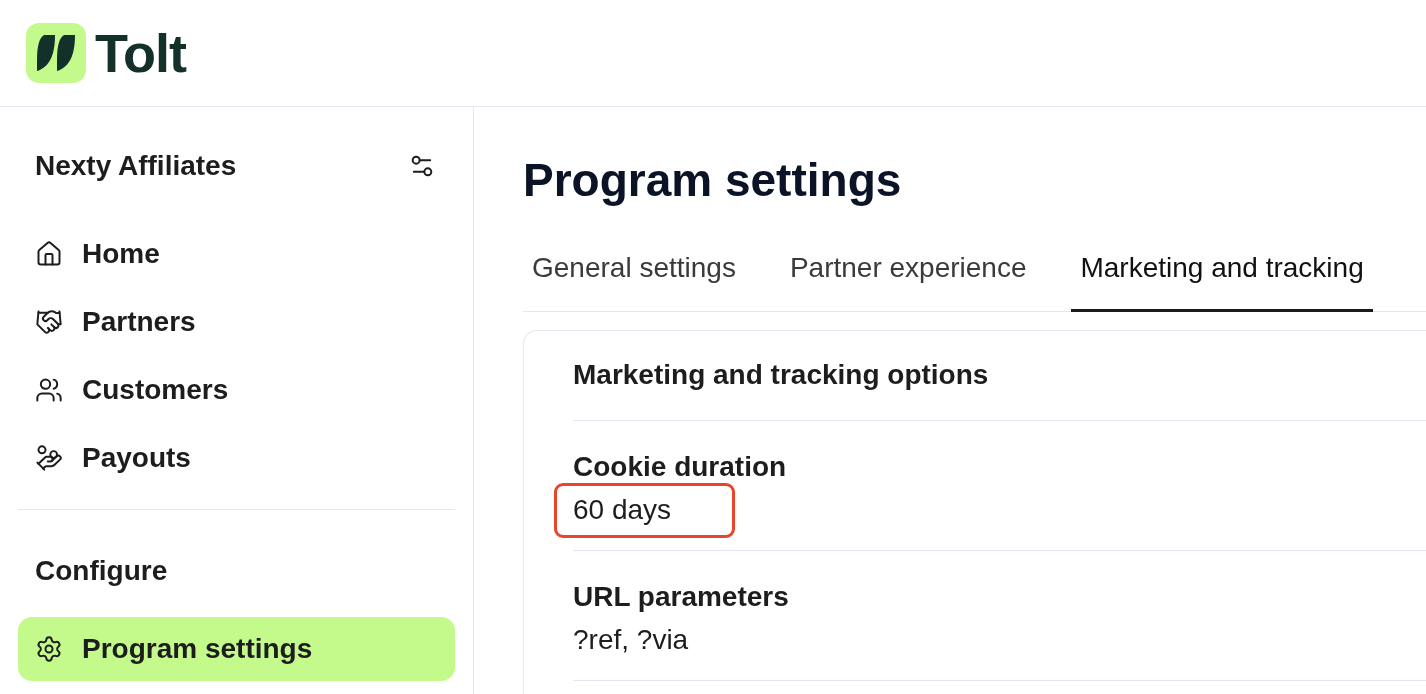  What do you see at coordinates (49, 254) in the screenshot?
I see `house-icon` at bounding box center [49, 254].